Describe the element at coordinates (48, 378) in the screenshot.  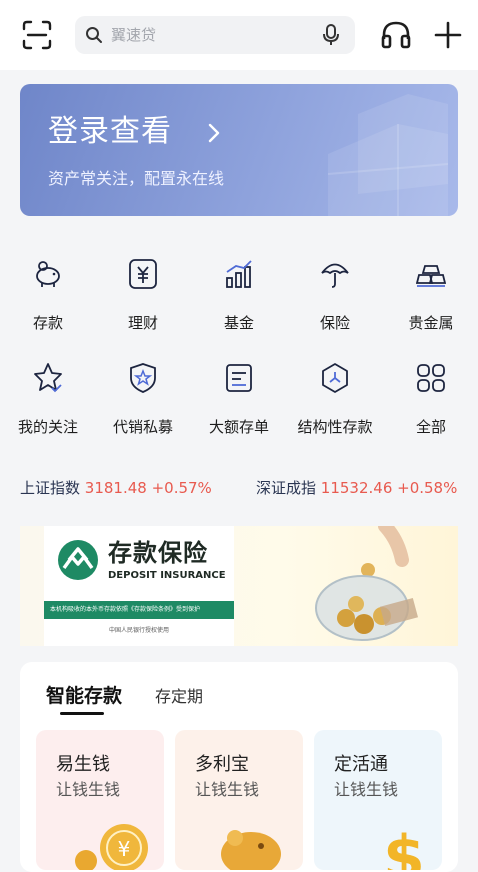
I see `star-icon` at that location.